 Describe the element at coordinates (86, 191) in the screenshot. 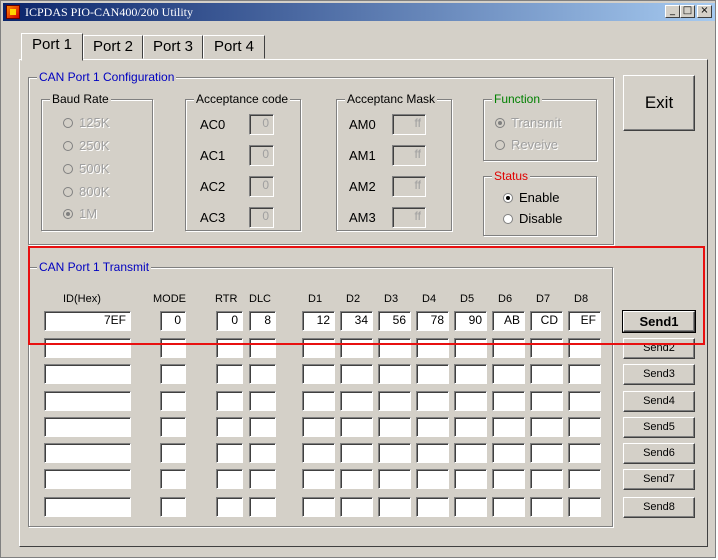

I see `baud-radio-800k: 800K` at that location.